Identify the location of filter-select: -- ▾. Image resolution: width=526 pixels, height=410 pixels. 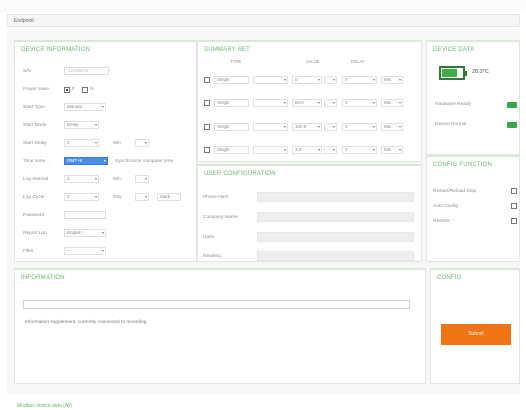
(85, 251).